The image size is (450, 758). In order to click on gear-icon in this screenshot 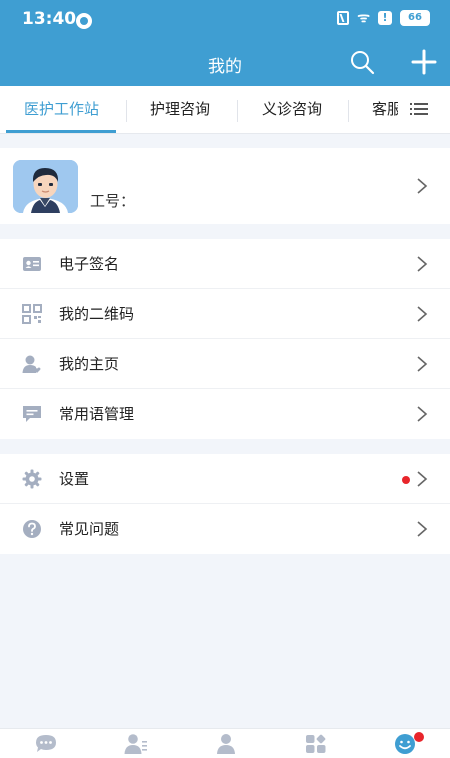, I will do `click(32, 479)`.